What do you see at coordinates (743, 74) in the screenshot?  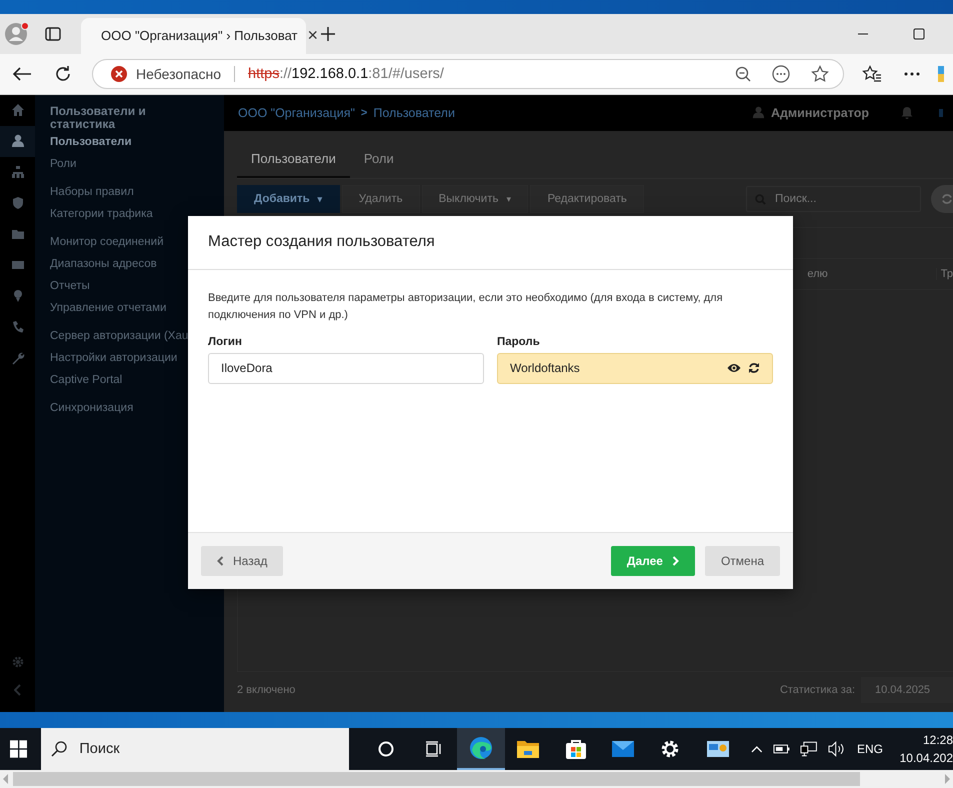 I see `zoom-out-icon` at bounding box center [743, 74].